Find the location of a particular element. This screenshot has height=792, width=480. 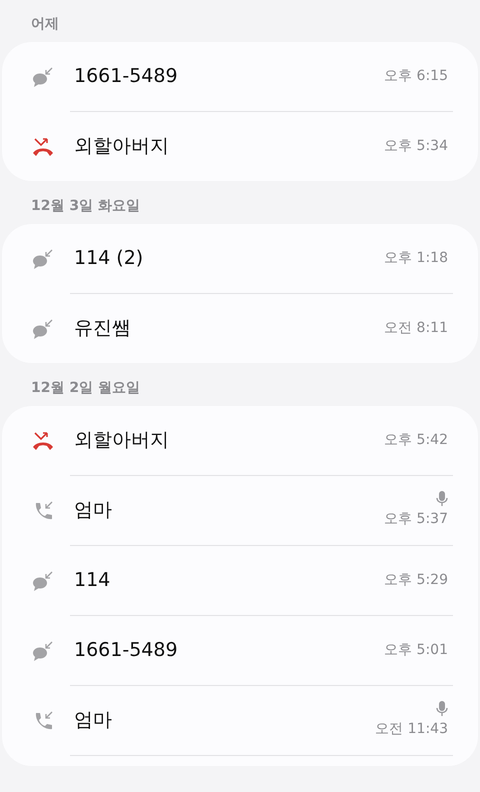

call-time: 오후 5:37 is located at coordinates (416, 519).